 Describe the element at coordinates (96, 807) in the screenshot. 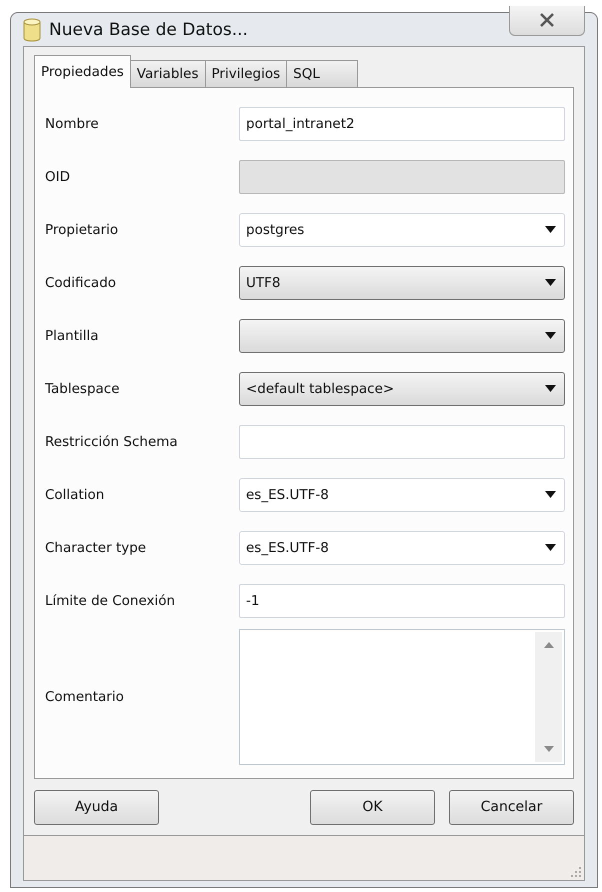

I see `help-button: Ayuda` at that location.